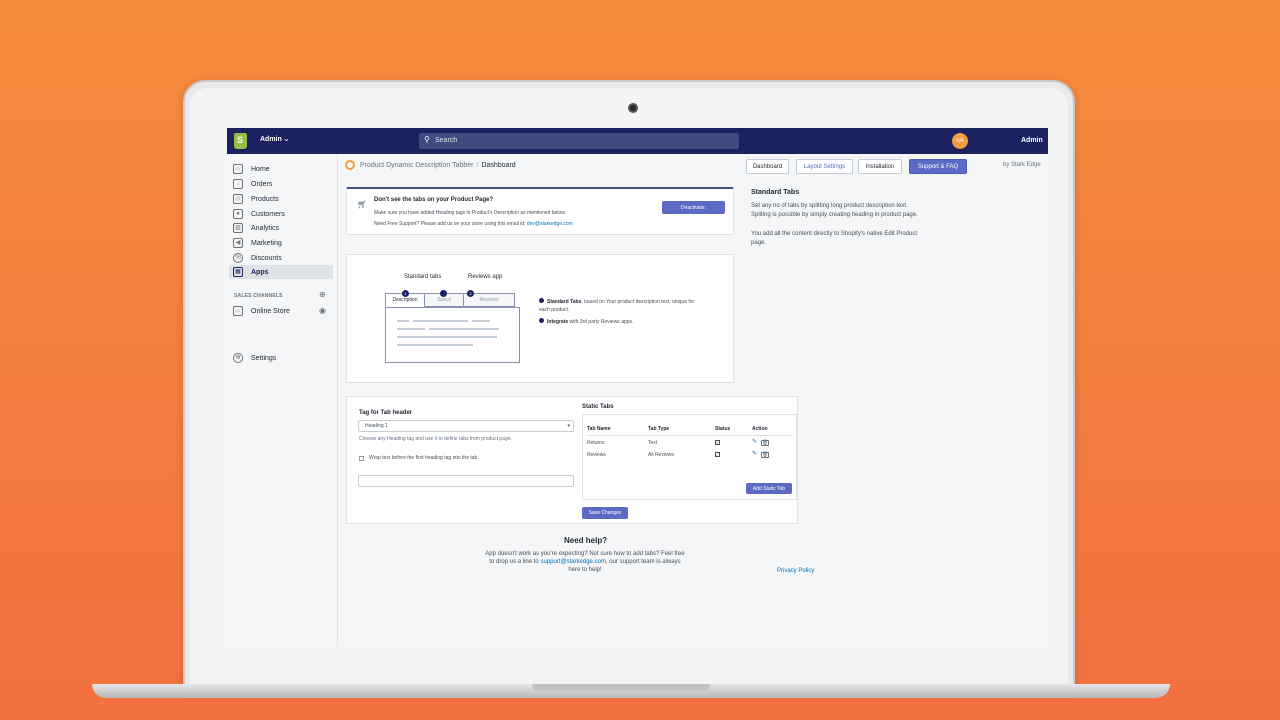 The width and height of the screenshot is (1280, 720). I want to click on sidebar-item-marketing: ◀ Marketing, so click(281, 243).